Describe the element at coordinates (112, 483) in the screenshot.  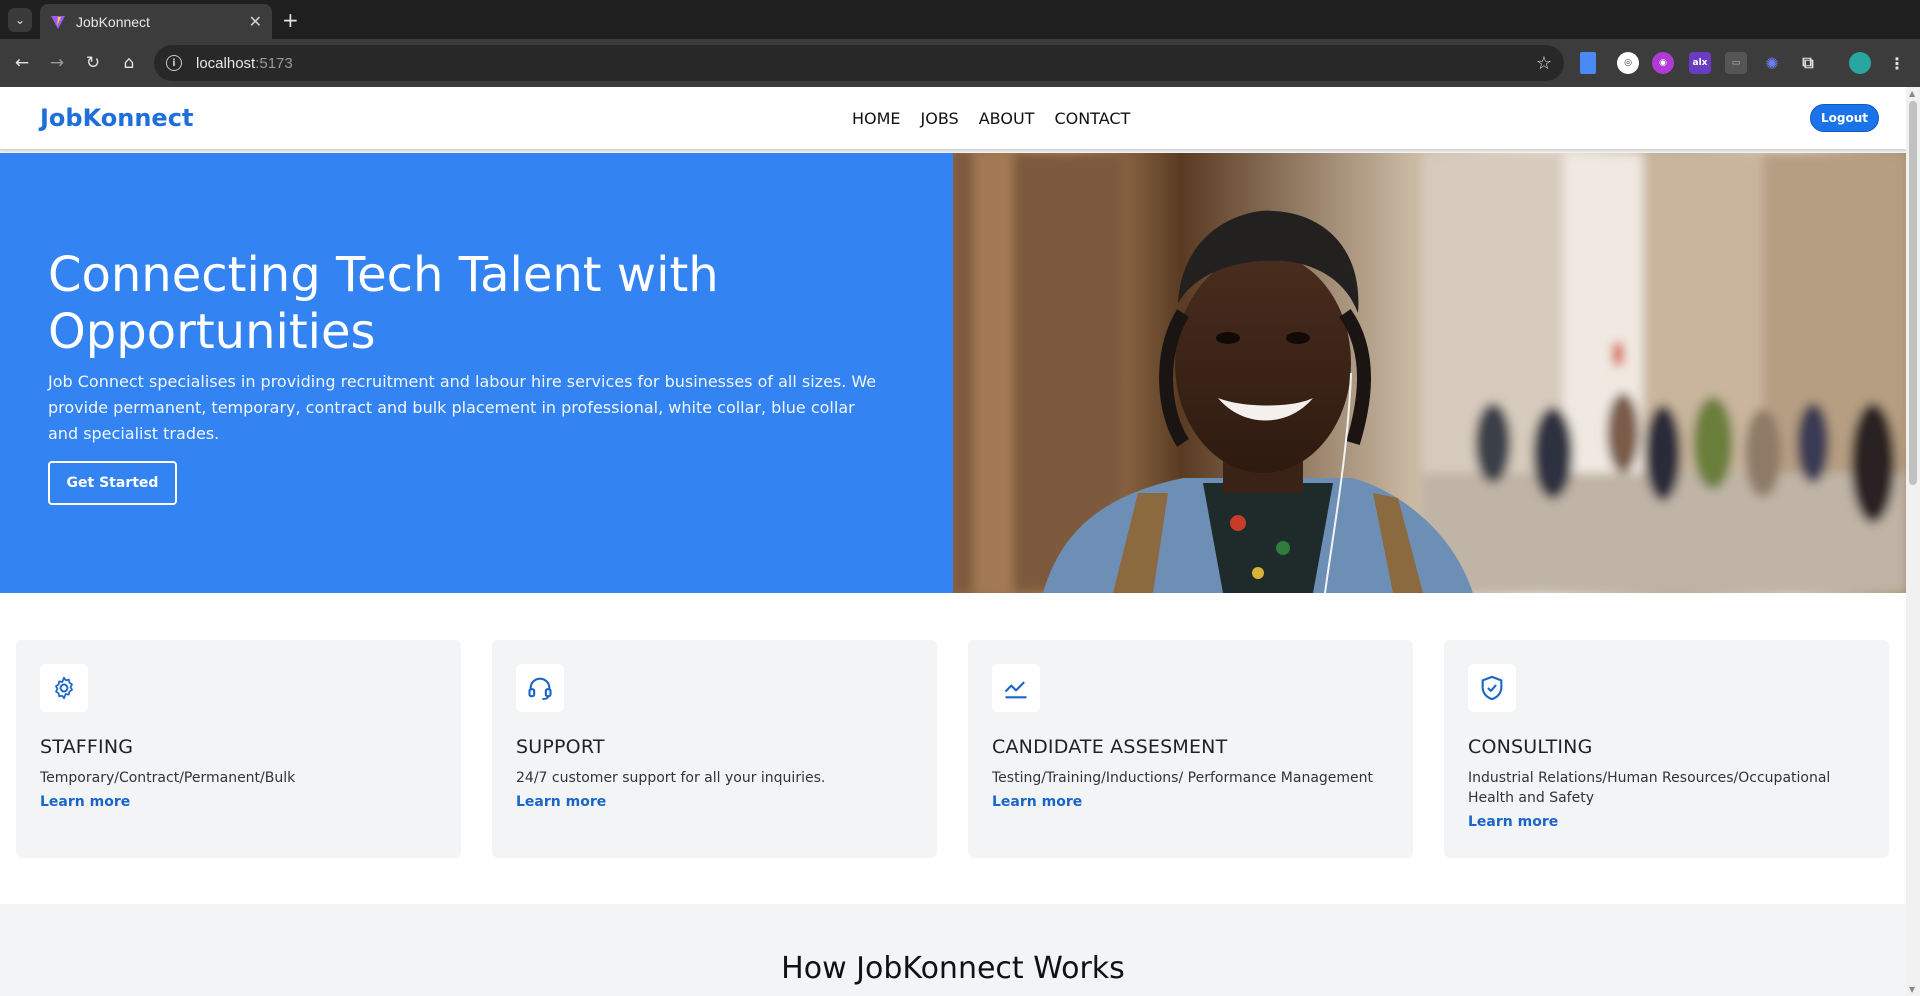
I see `get-started-button: Get Started` at that location.